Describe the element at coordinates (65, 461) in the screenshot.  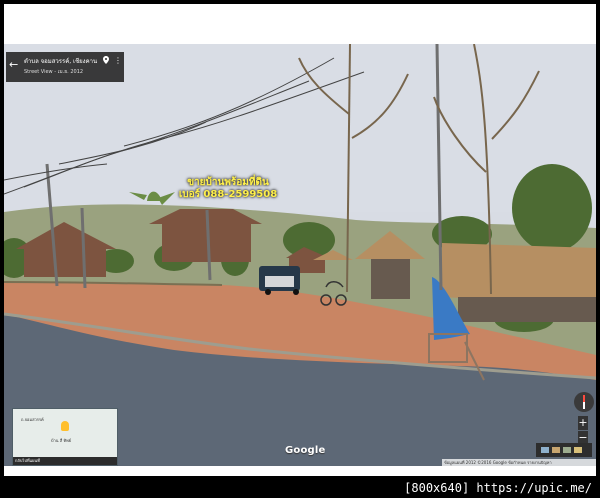
I see `back-to-map-link: กลับไปที่แผนที่` at that location.